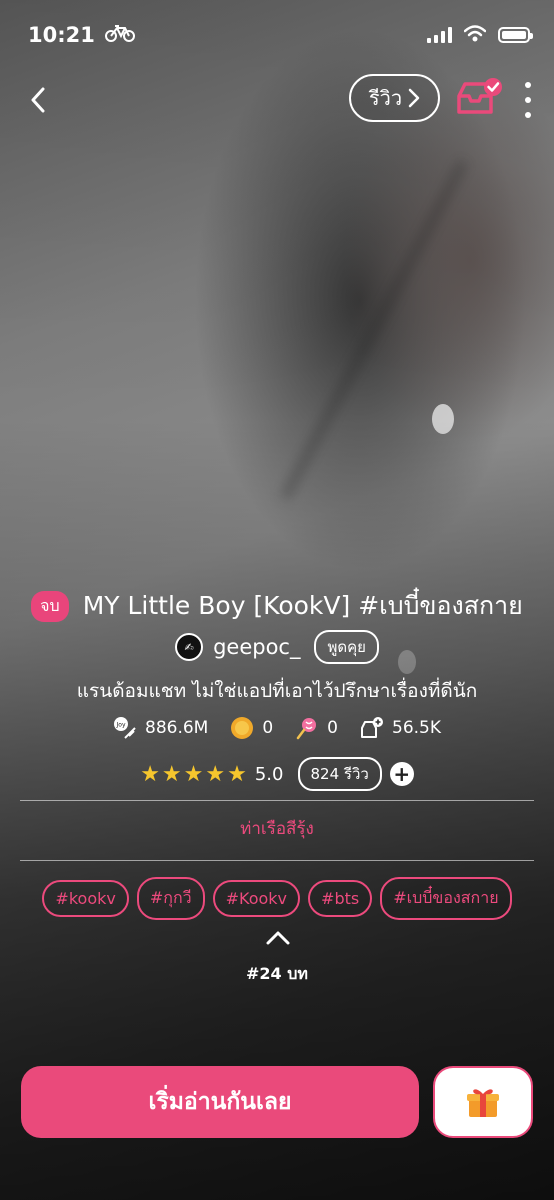 The width and height of the screenshot is (554, 1200). I want to click on views-icon: Joy, so click(125, 728).